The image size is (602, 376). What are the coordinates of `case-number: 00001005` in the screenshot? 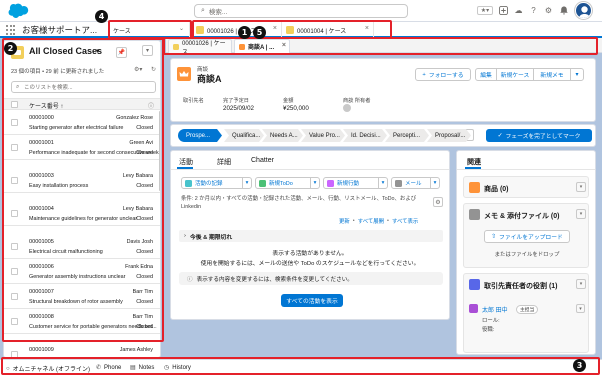 It's located at (41, 242).